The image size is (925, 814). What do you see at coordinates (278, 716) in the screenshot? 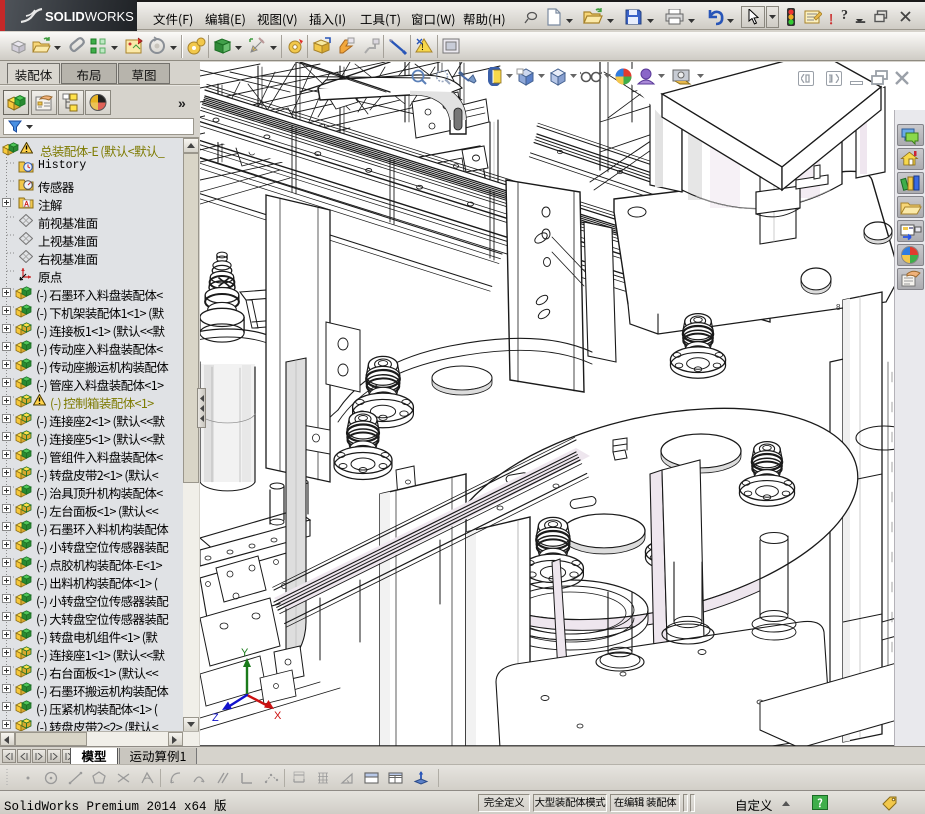
I see `svg-text: X` at bounding box center [278, 716].